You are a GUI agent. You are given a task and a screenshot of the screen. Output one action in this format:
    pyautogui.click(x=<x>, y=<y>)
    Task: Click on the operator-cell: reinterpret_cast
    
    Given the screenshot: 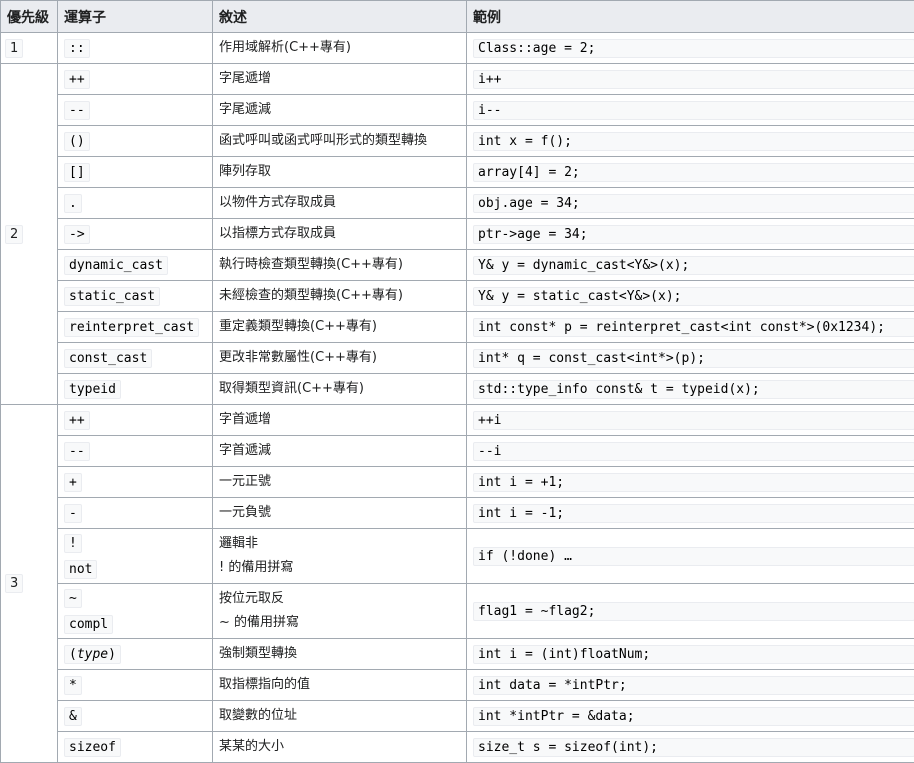 What is the action you would take?
    pyautogui.click(x=135, y=327)
    